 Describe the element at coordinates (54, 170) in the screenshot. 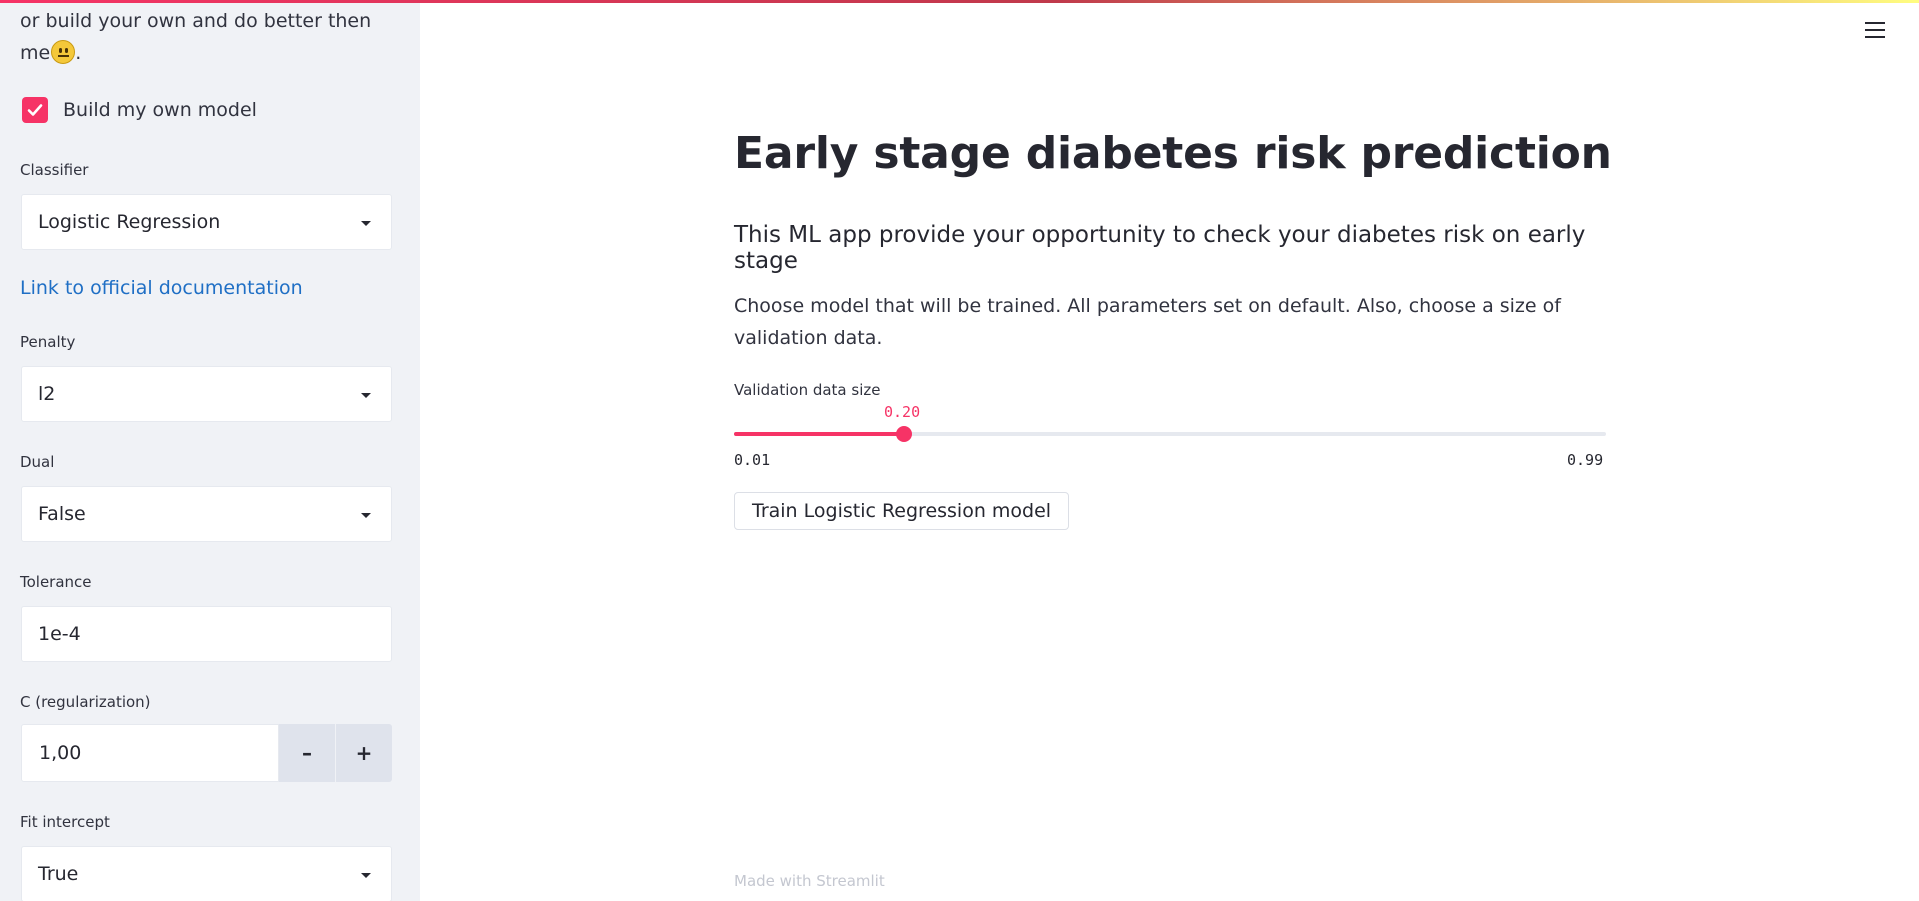

I see `classifier-label: Classifier` at that location.